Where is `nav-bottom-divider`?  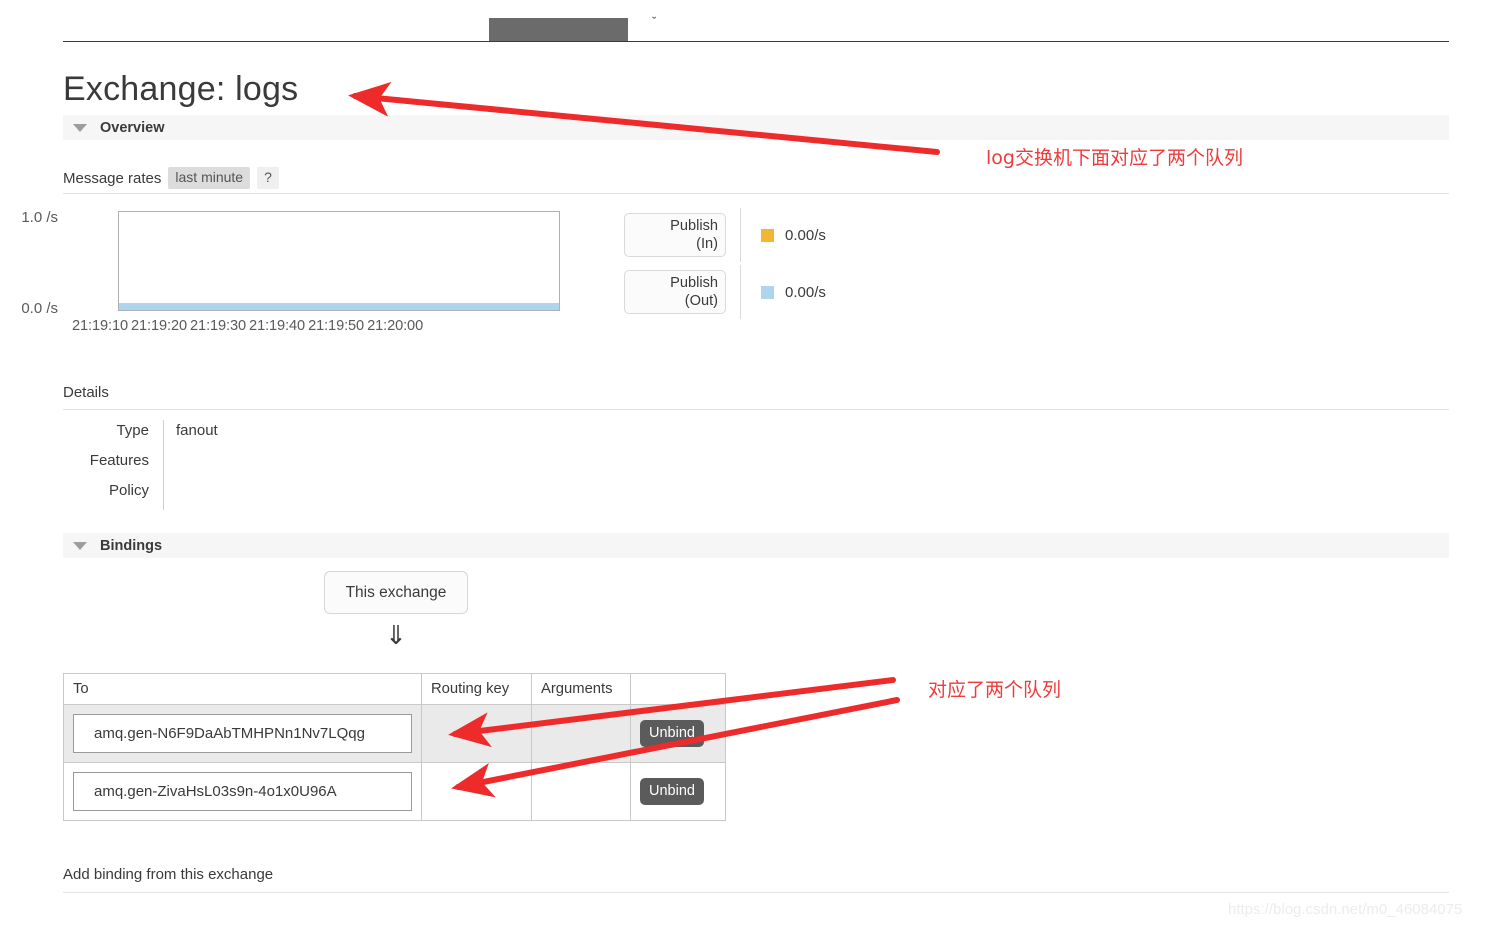 nav-bottom-divider is located at coordinates (756, 41).